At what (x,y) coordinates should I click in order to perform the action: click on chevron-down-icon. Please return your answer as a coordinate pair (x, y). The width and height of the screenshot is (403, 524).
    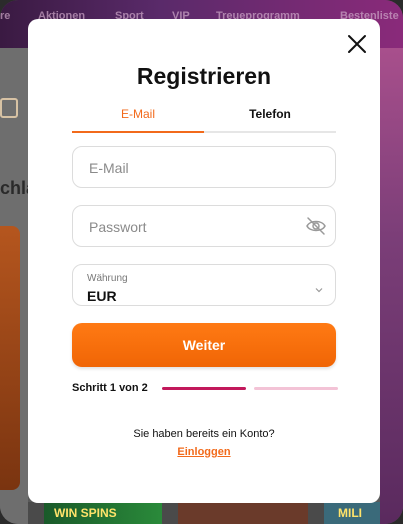
    Looking at the image, I should click on (319, 287).